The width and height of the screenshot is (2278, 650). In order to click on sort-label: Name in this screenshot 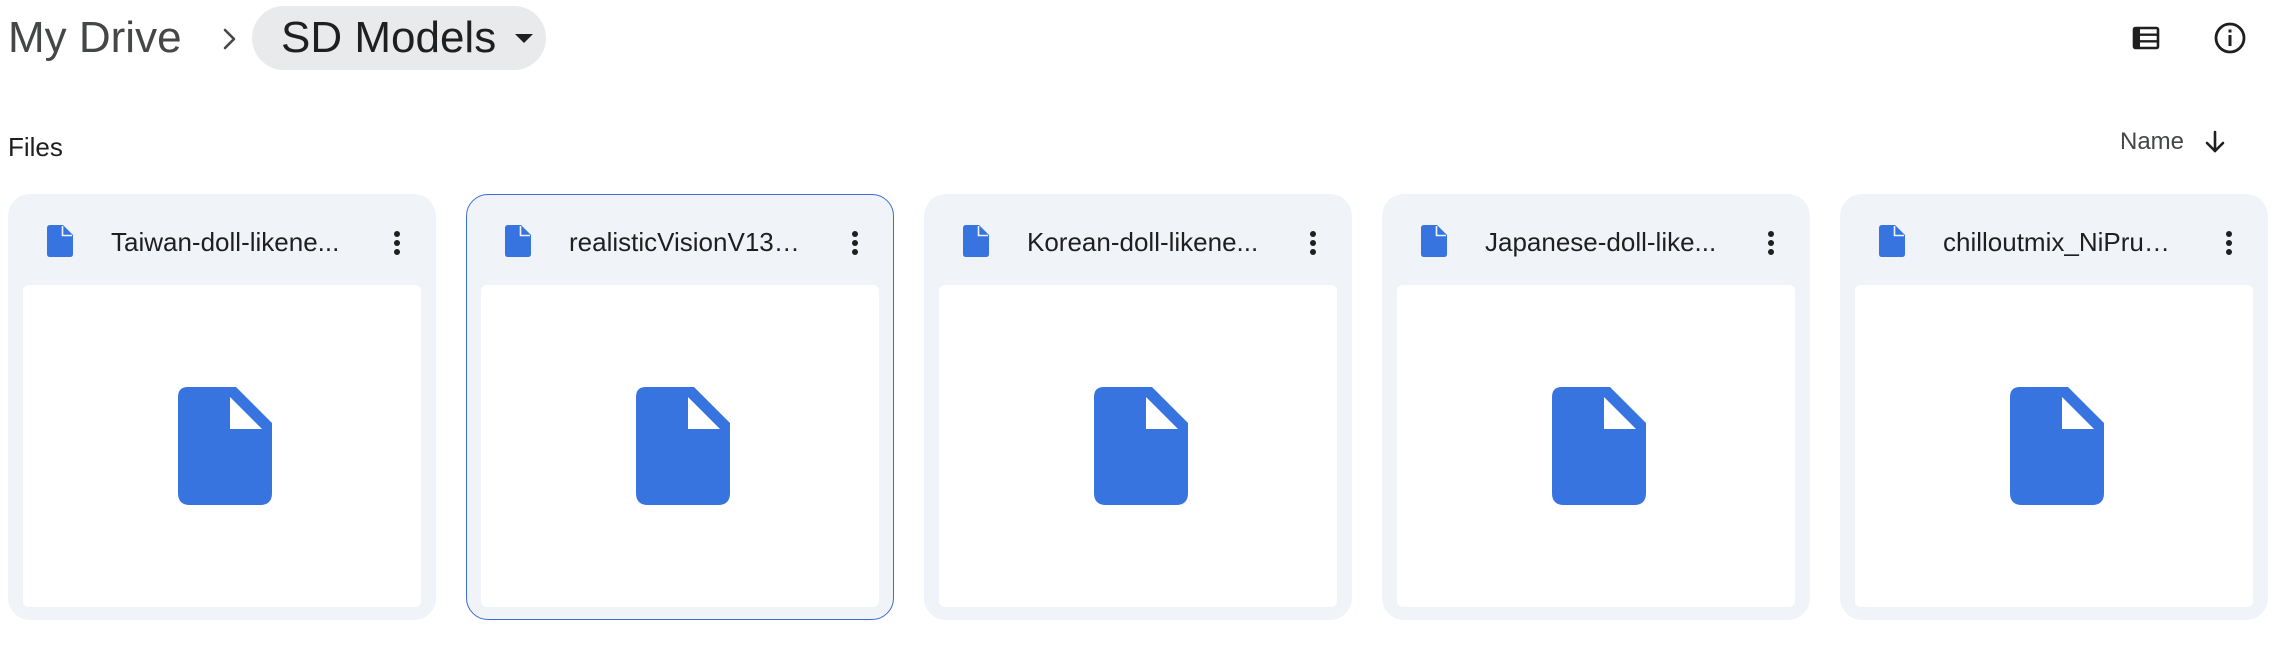, I will do `click(2152, 141)`.